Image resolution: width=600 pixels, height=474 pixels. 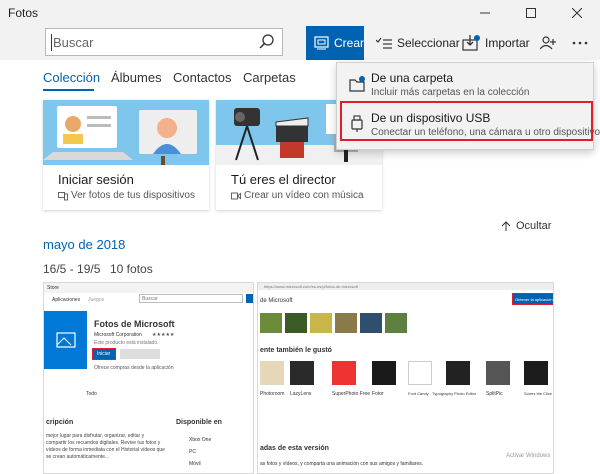 What do you see at coordinates (249, 298) in the screenshot?
I see `thumb-search-button` at bounding box center [249, 298].